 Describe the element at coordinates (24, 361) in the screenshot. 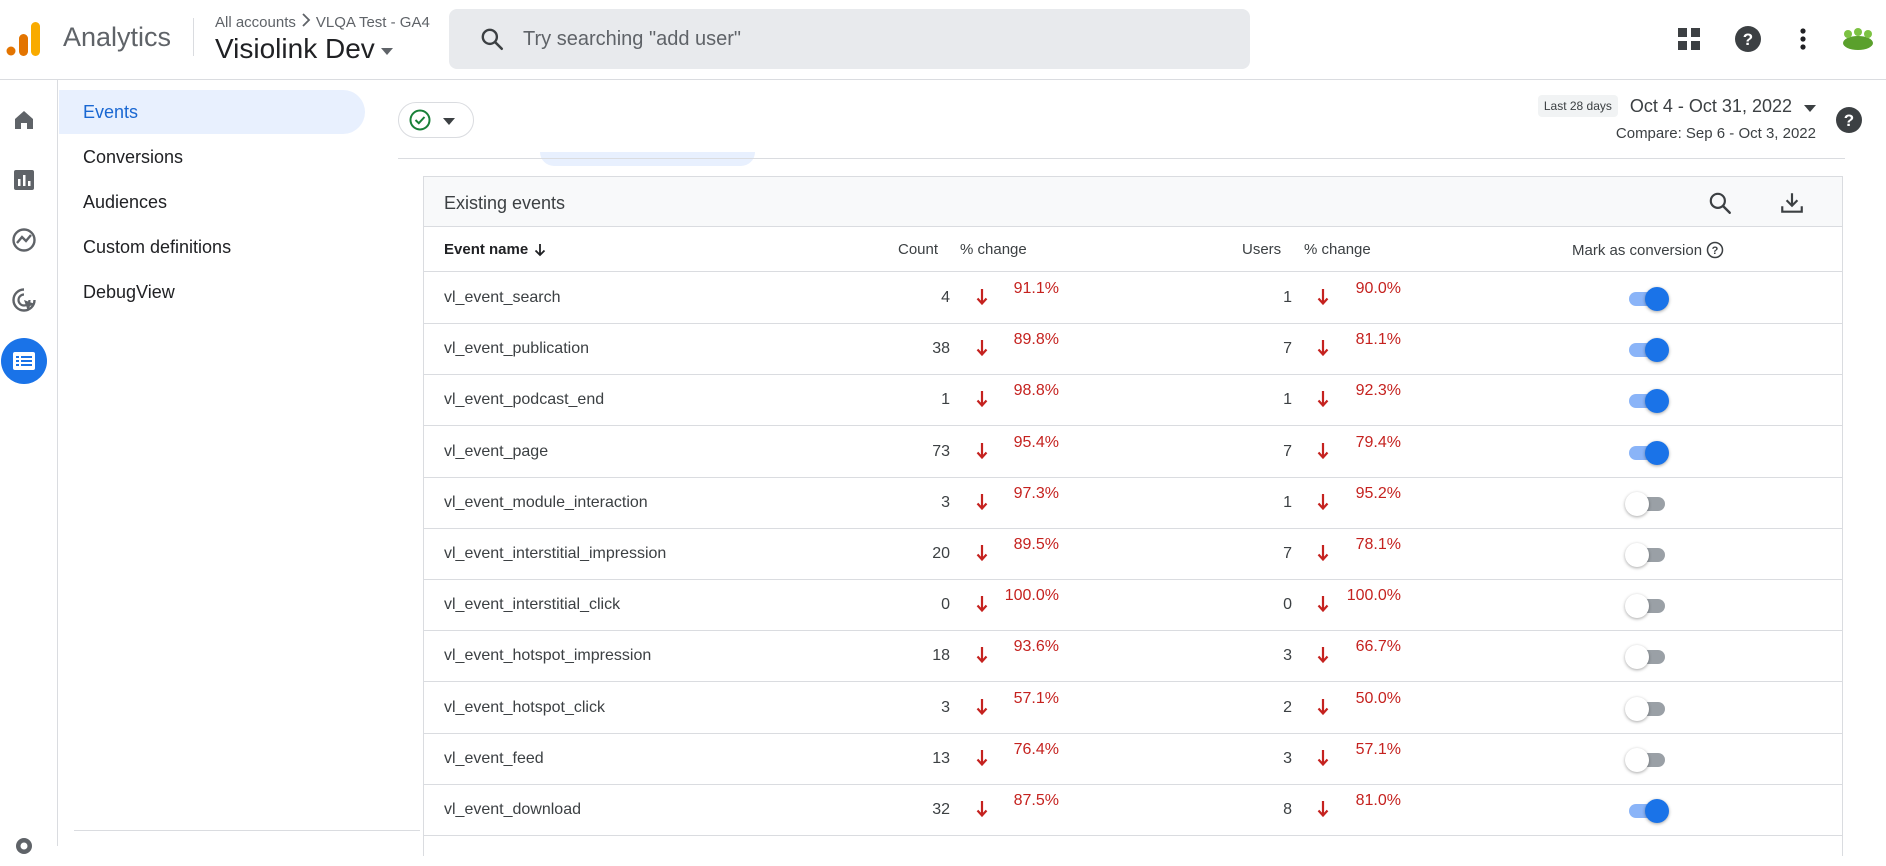

I see `configure-icon` at that location.